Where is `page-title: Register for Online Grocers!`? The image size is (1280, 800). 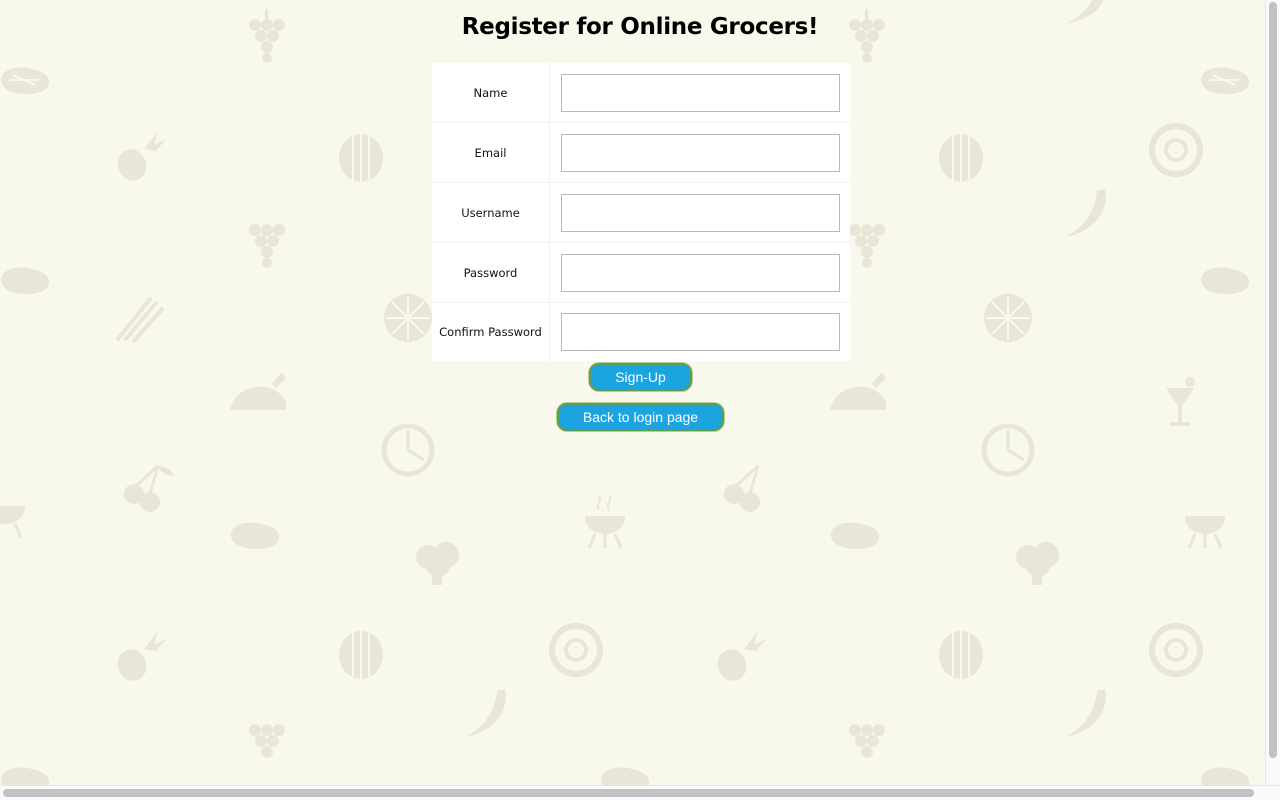
page-title: Register for Online Grocers! is located at coordinates (640, 27).